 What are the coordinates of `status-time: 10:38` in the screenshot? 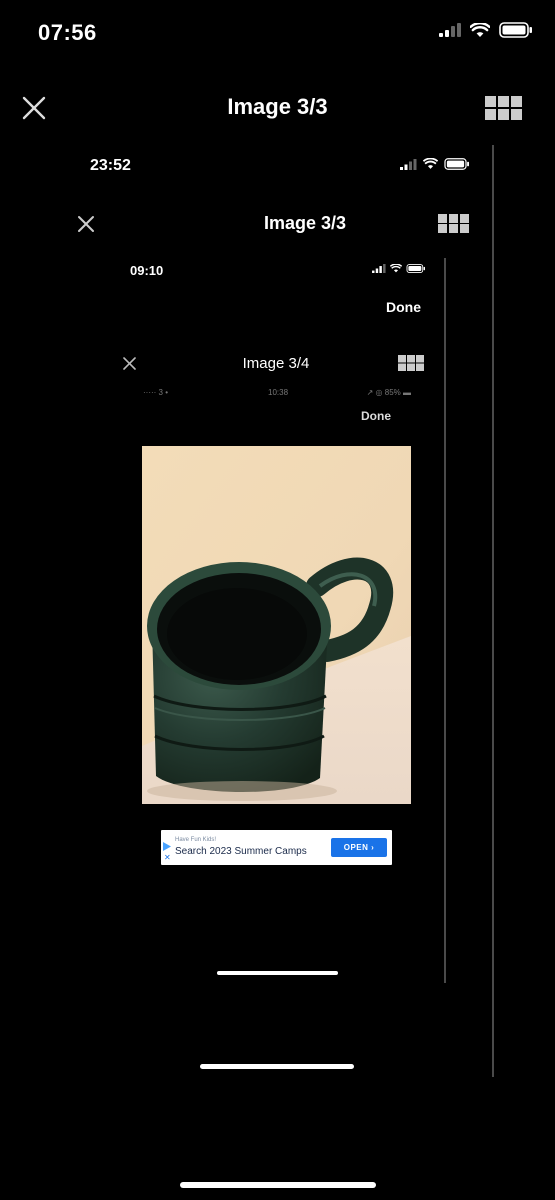 It's located at (278, 392).